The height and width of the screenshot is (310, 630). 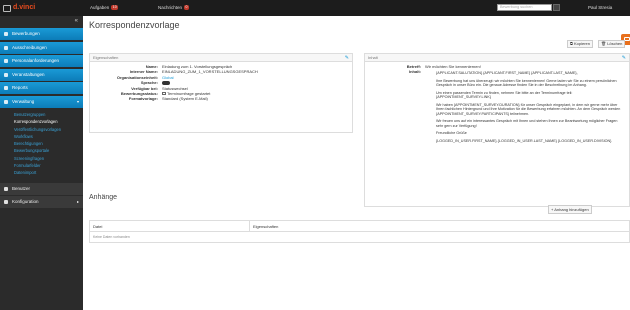 What do you see at coordinates (41, 136) in the screenshot?
I see `submenu-workflows: Workflows` at bounding box center [41, 136].